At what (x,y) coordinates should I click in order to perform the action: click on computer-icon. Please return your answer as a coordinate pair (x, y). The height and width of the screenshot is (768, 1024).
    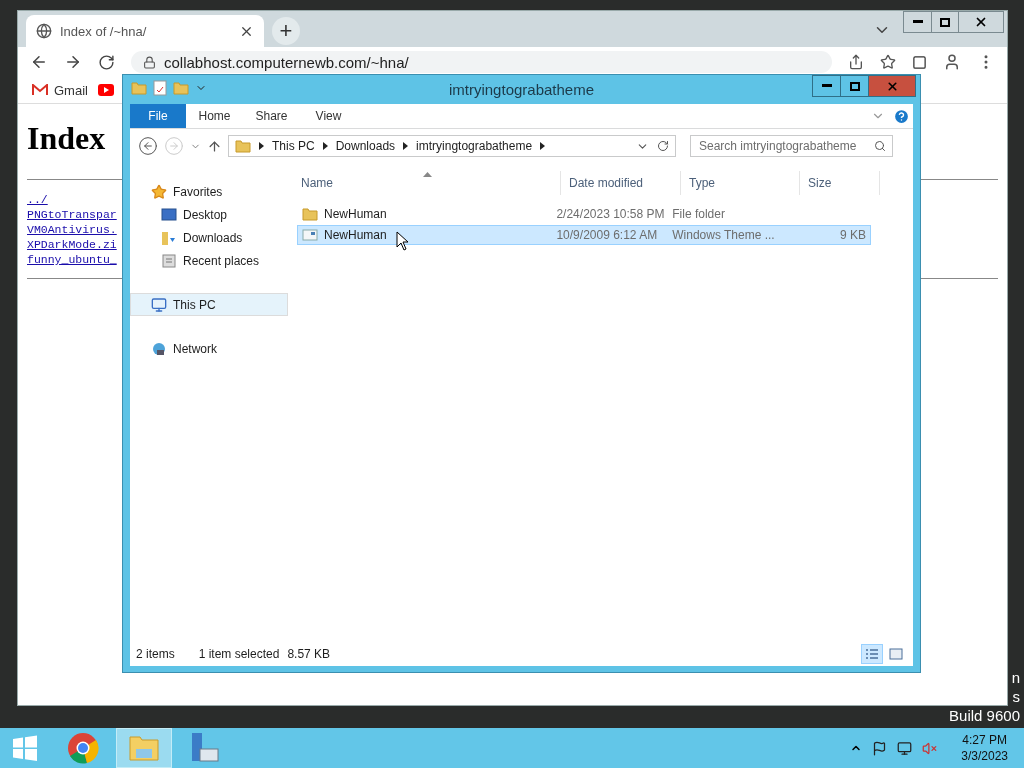
    Looking at the image, I should click on (159, 304).